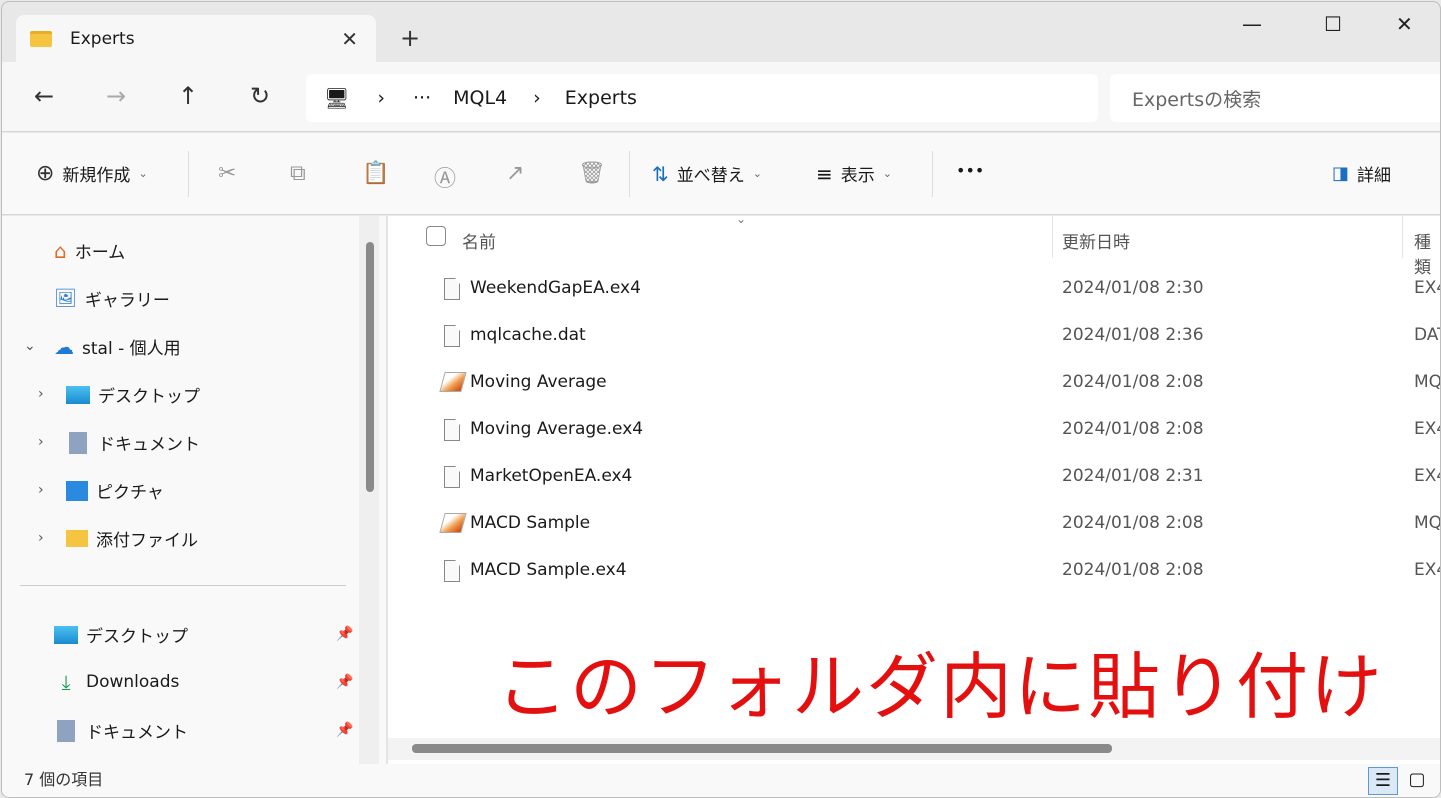 This screenshot has height=798, width=1441. What do you see at coordinates (914, 571) in the screenshot?
I see `file-row: MACD Sample.ex4 2024/01/08 2:08 EX4` at bounding box center [914, 571].